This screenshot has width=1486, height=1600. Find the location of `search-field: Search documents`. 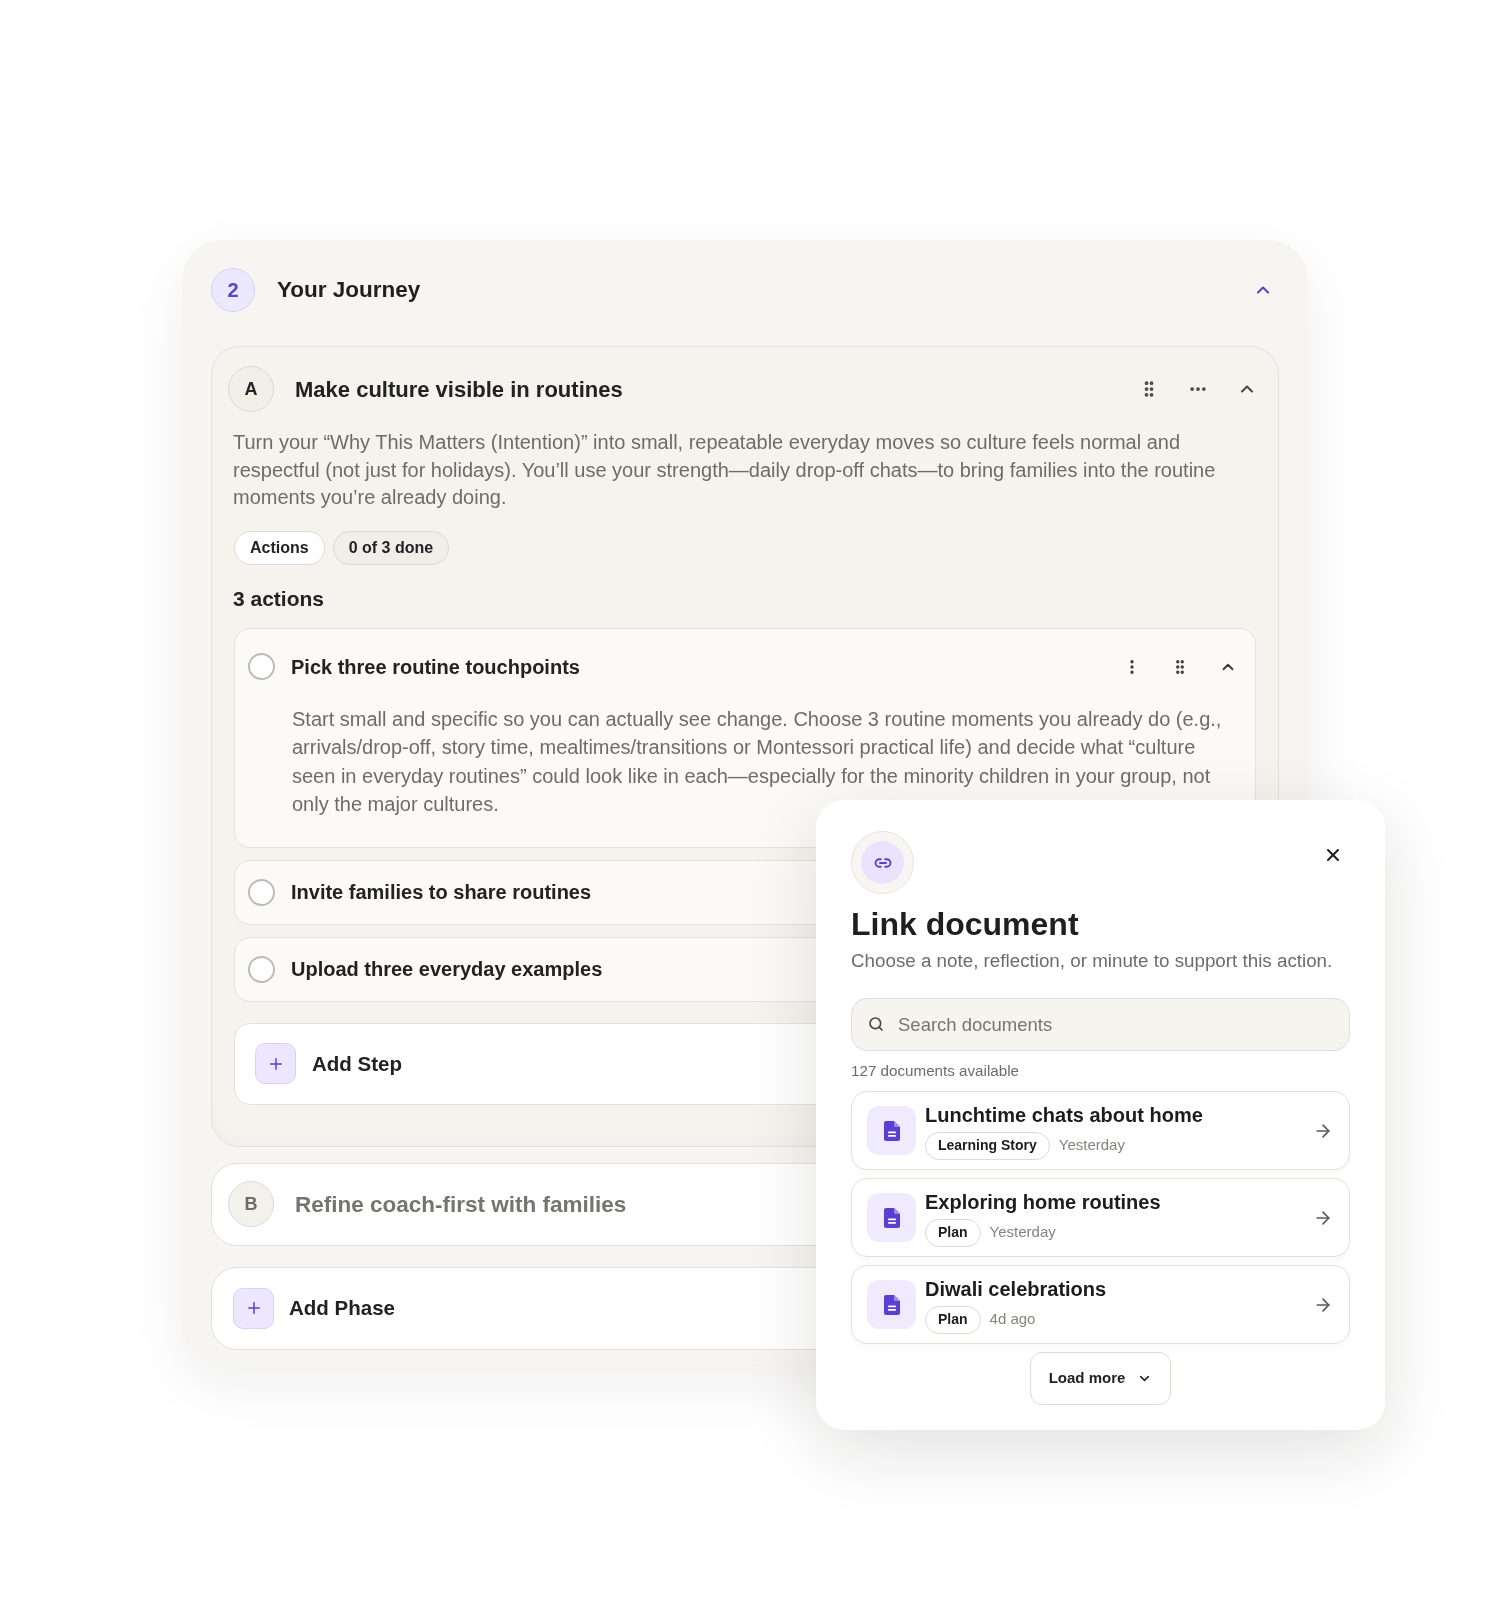

search-field: Search documents is located at coordinates (1100, 1024).